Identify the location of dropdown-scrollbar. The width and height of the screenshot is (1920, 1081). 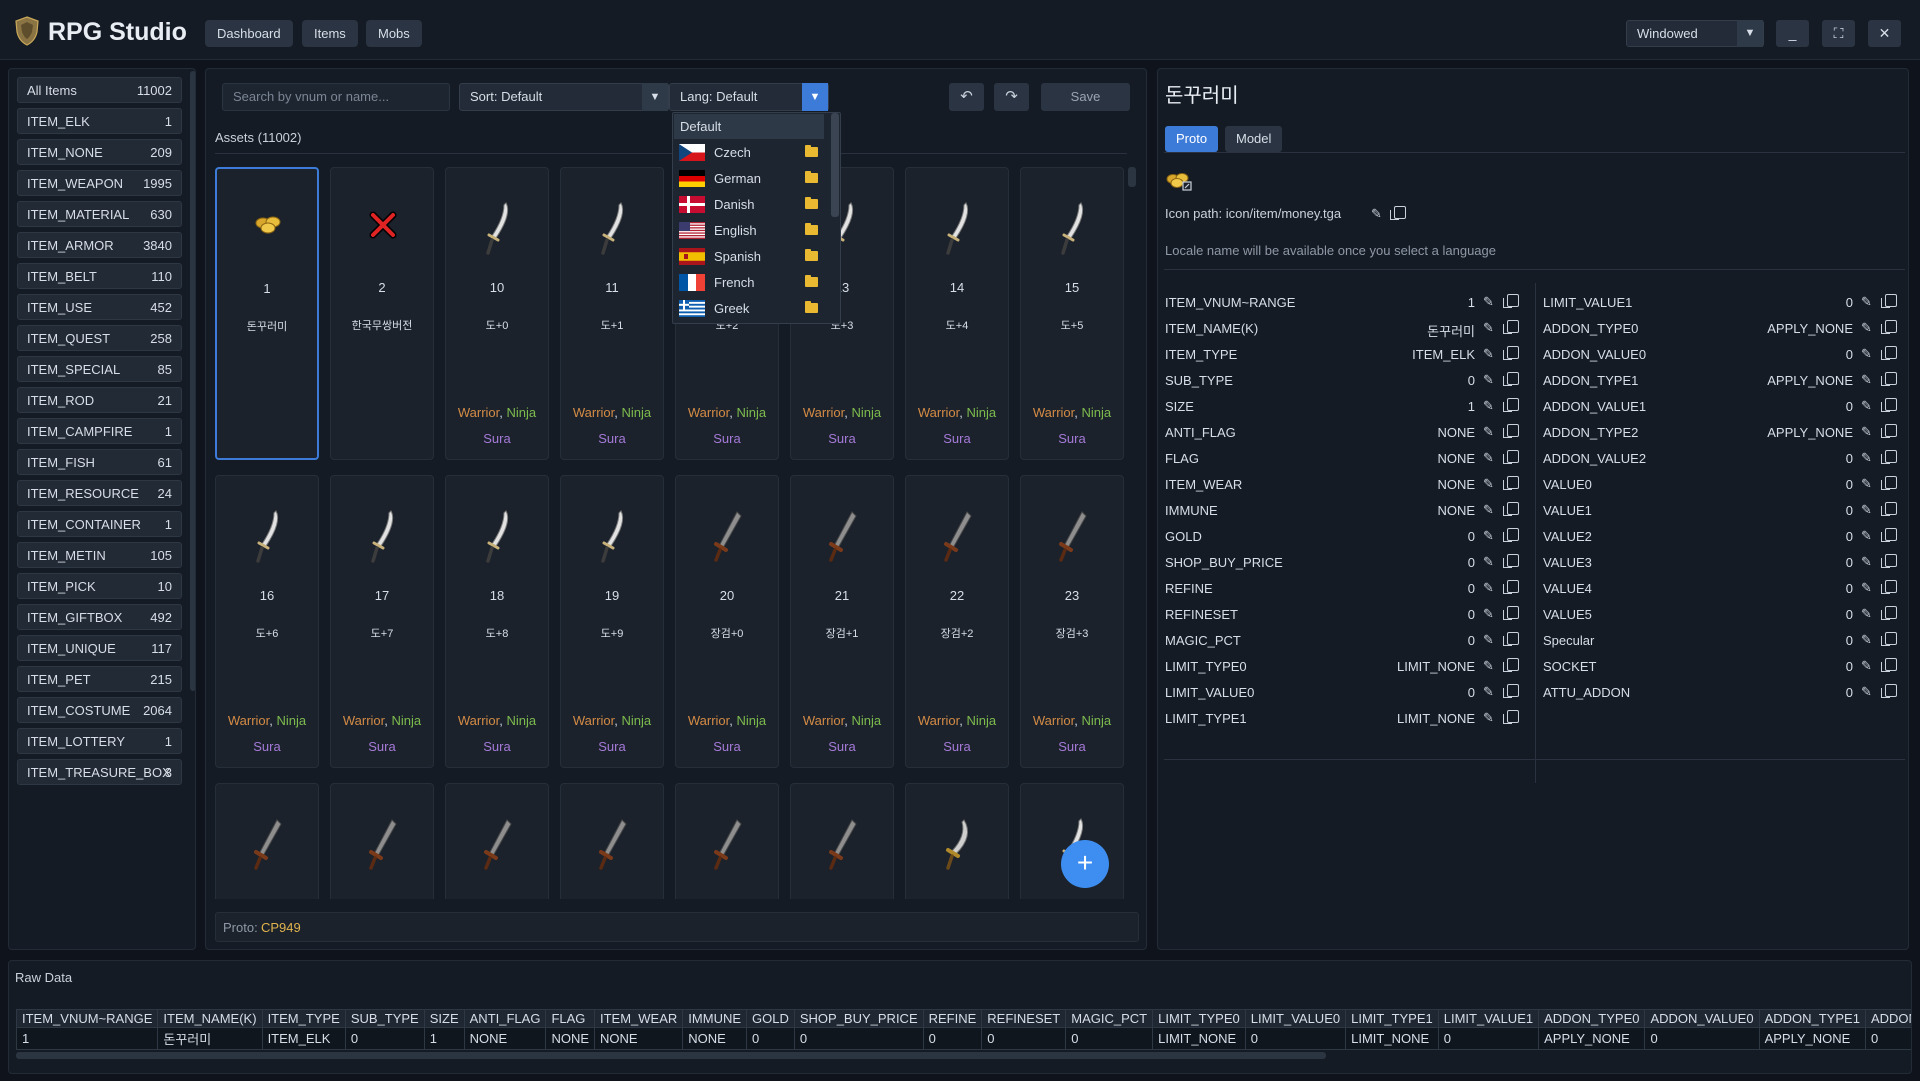
(835, 165).